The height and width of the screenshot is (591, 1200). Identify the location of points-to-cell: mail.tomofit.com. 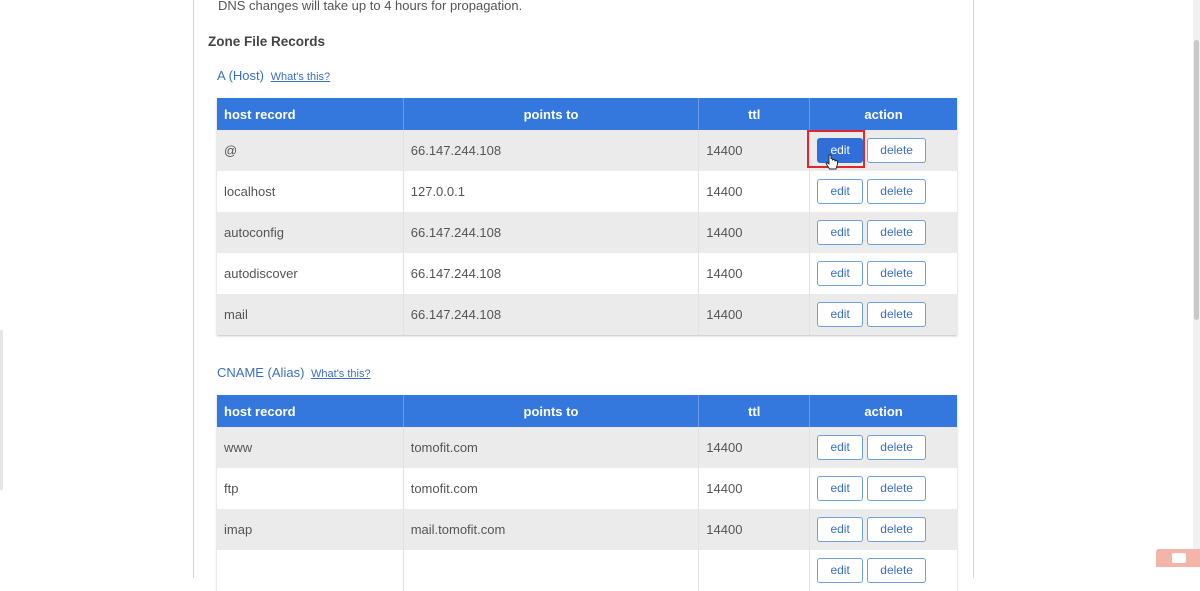
(551, 529).